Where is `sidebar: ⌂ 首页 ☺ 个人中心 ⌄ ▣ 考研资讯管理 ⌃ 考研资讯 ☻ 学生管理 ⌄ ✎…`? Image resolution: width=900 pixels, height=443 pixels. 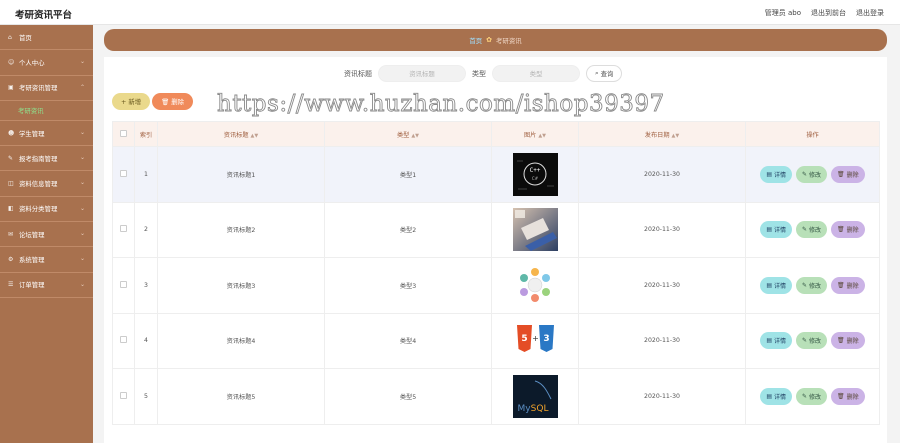 sidebar: ⌂ 首页 ☺ 个人中心 ⌄ ▣ 考研资讯管理 ⌃ 考研资讯 ☻ 学生管理 ⌄ ✎… is located at coordinates (46, 234).